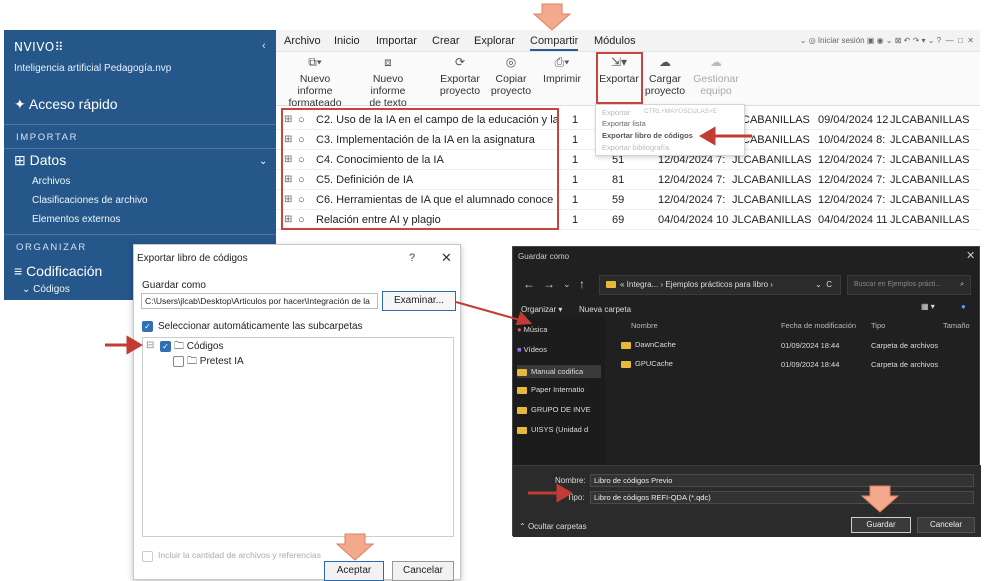 The image size is (984, 581). I want to click on arrow-left-icon, so click(725, 136).